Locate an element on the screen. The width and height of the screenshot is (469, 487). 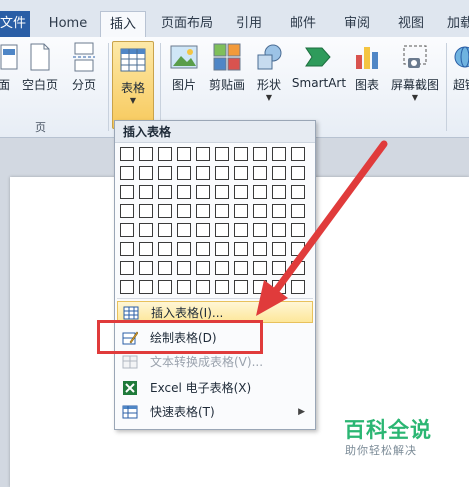
watermark-title: 百科全说 is located at coordinates (388, 430).